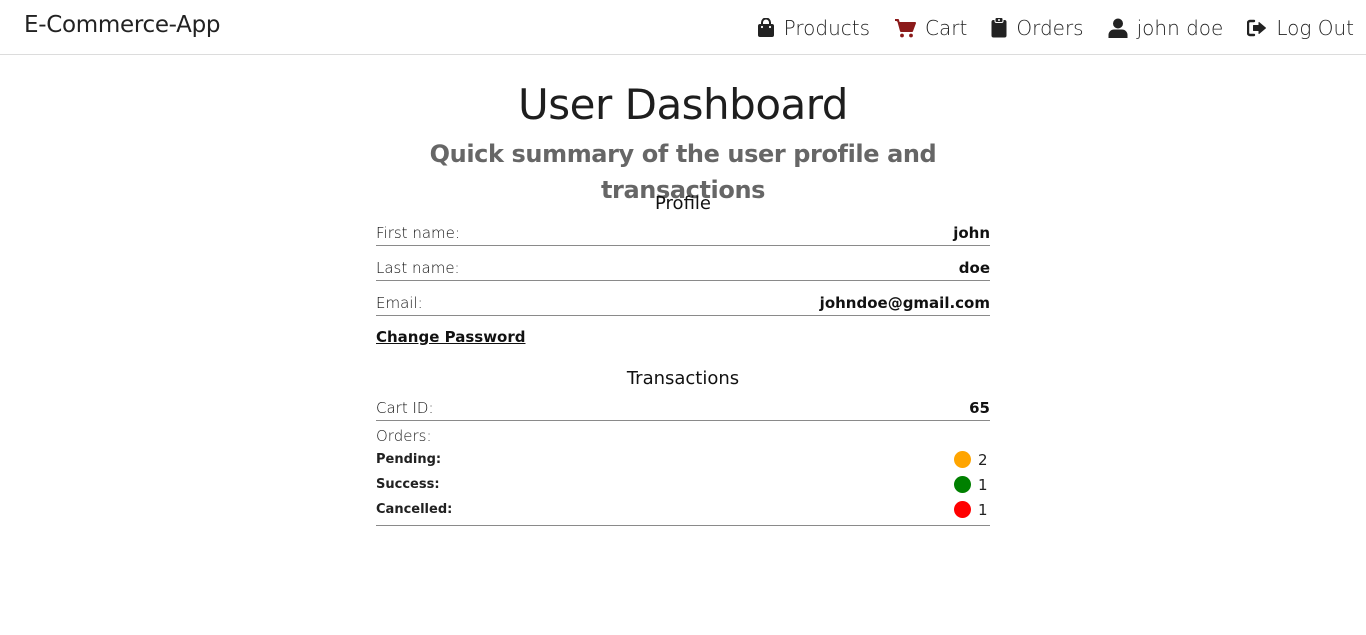 The image size is (1366, 635). What do you see at coordinates (418, 268) in the screenshot?
I see `last-name-label: Last name:` at bounding box center [418, 268].